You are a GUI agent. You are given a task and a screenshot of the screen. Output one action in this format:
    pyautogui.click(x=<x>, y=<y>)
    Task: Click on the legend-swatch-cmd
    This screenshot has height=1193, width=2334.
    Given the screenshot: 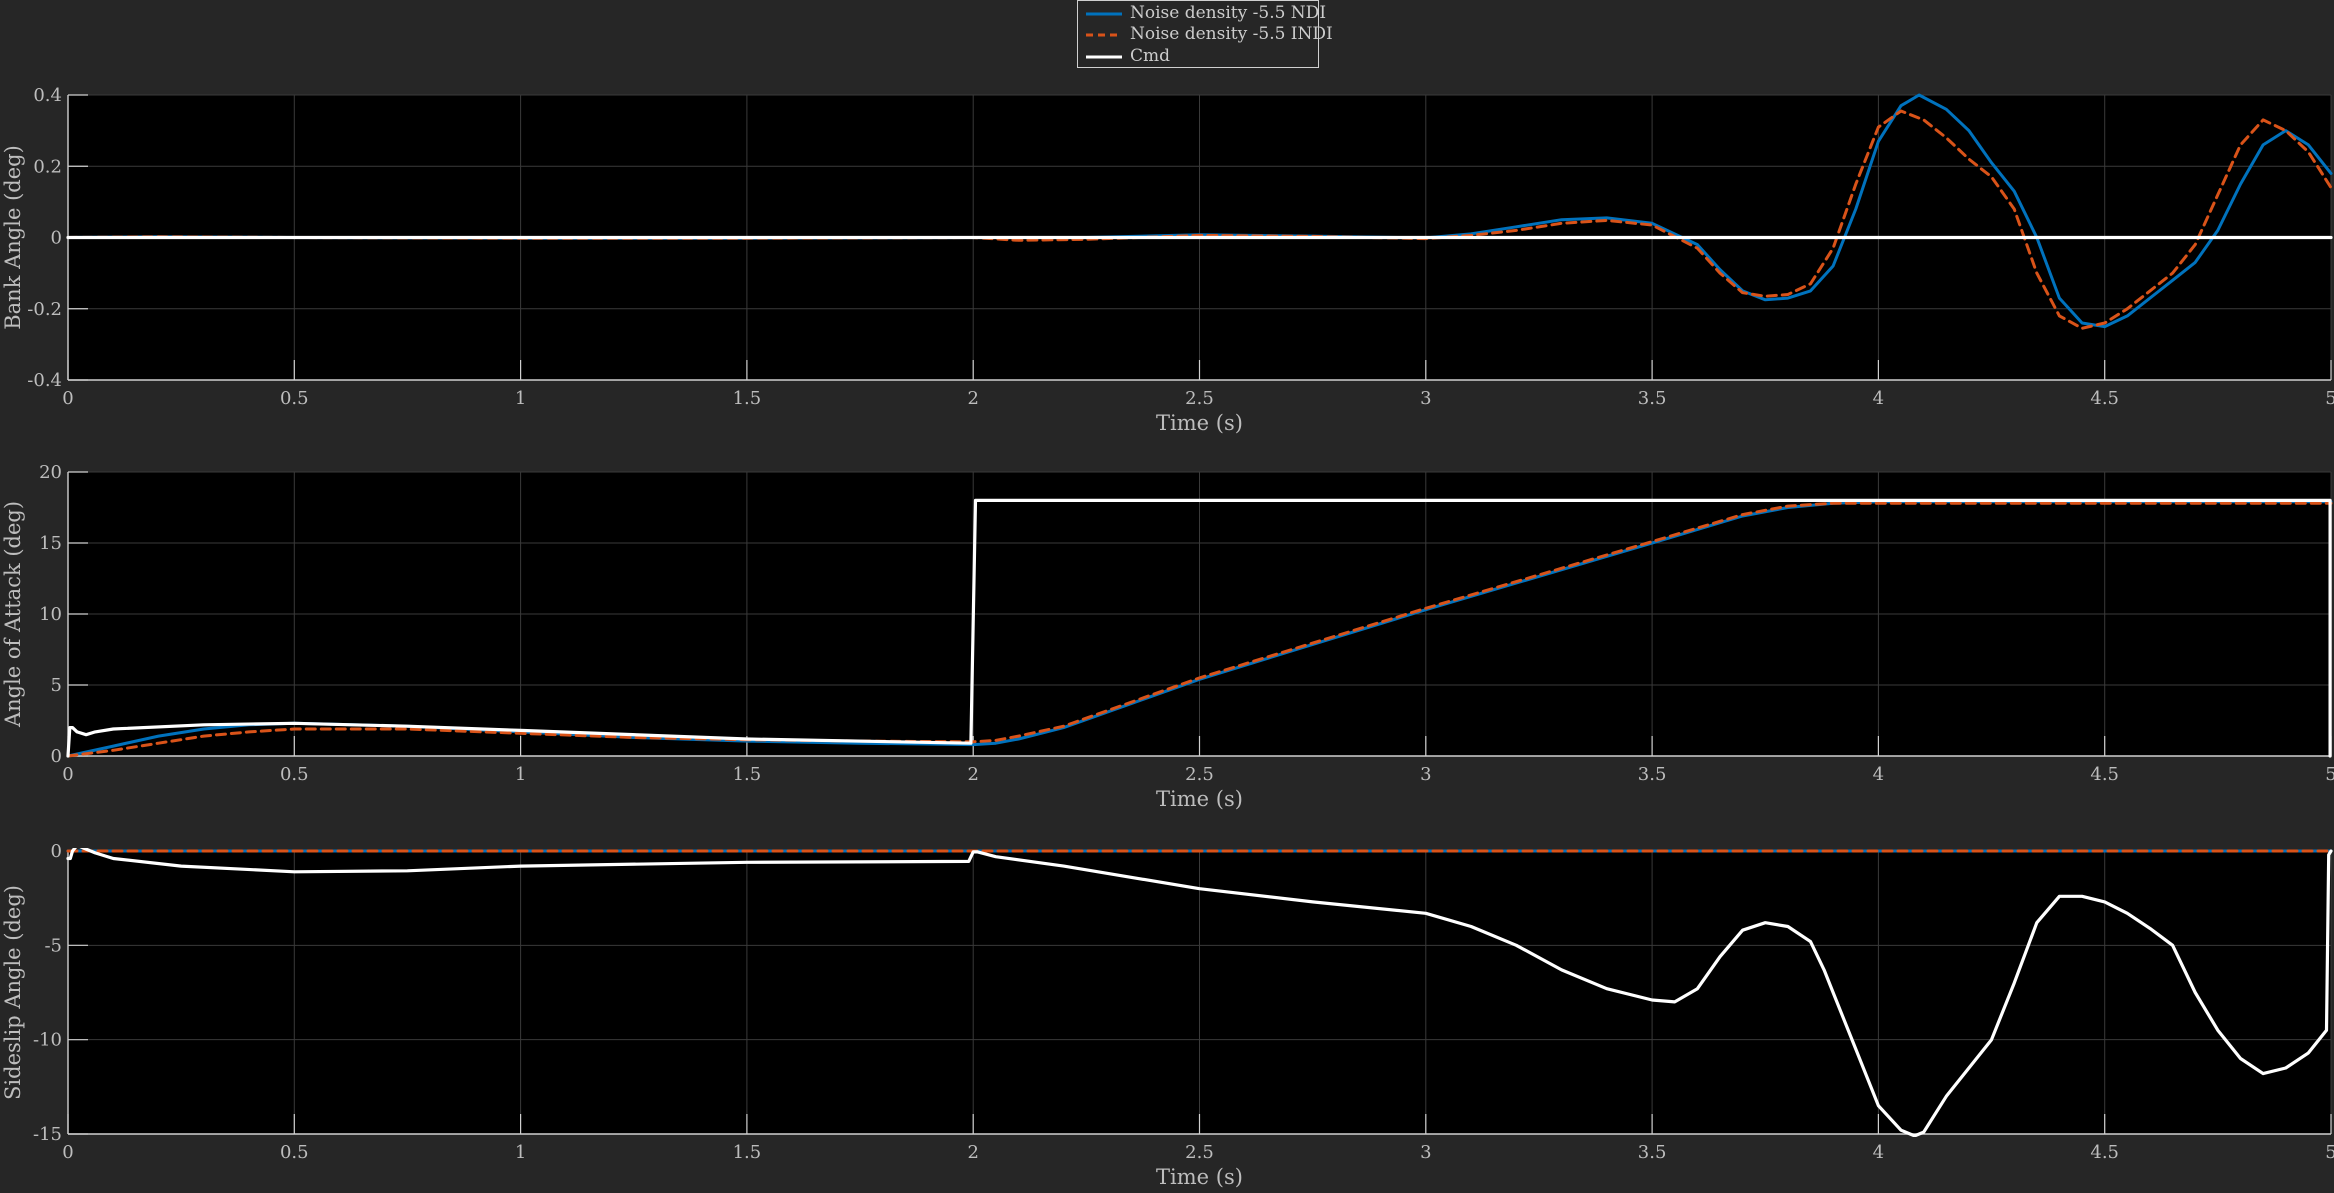 What is the action you would take?
    pyautogui.click(x=1104, y=57)
    